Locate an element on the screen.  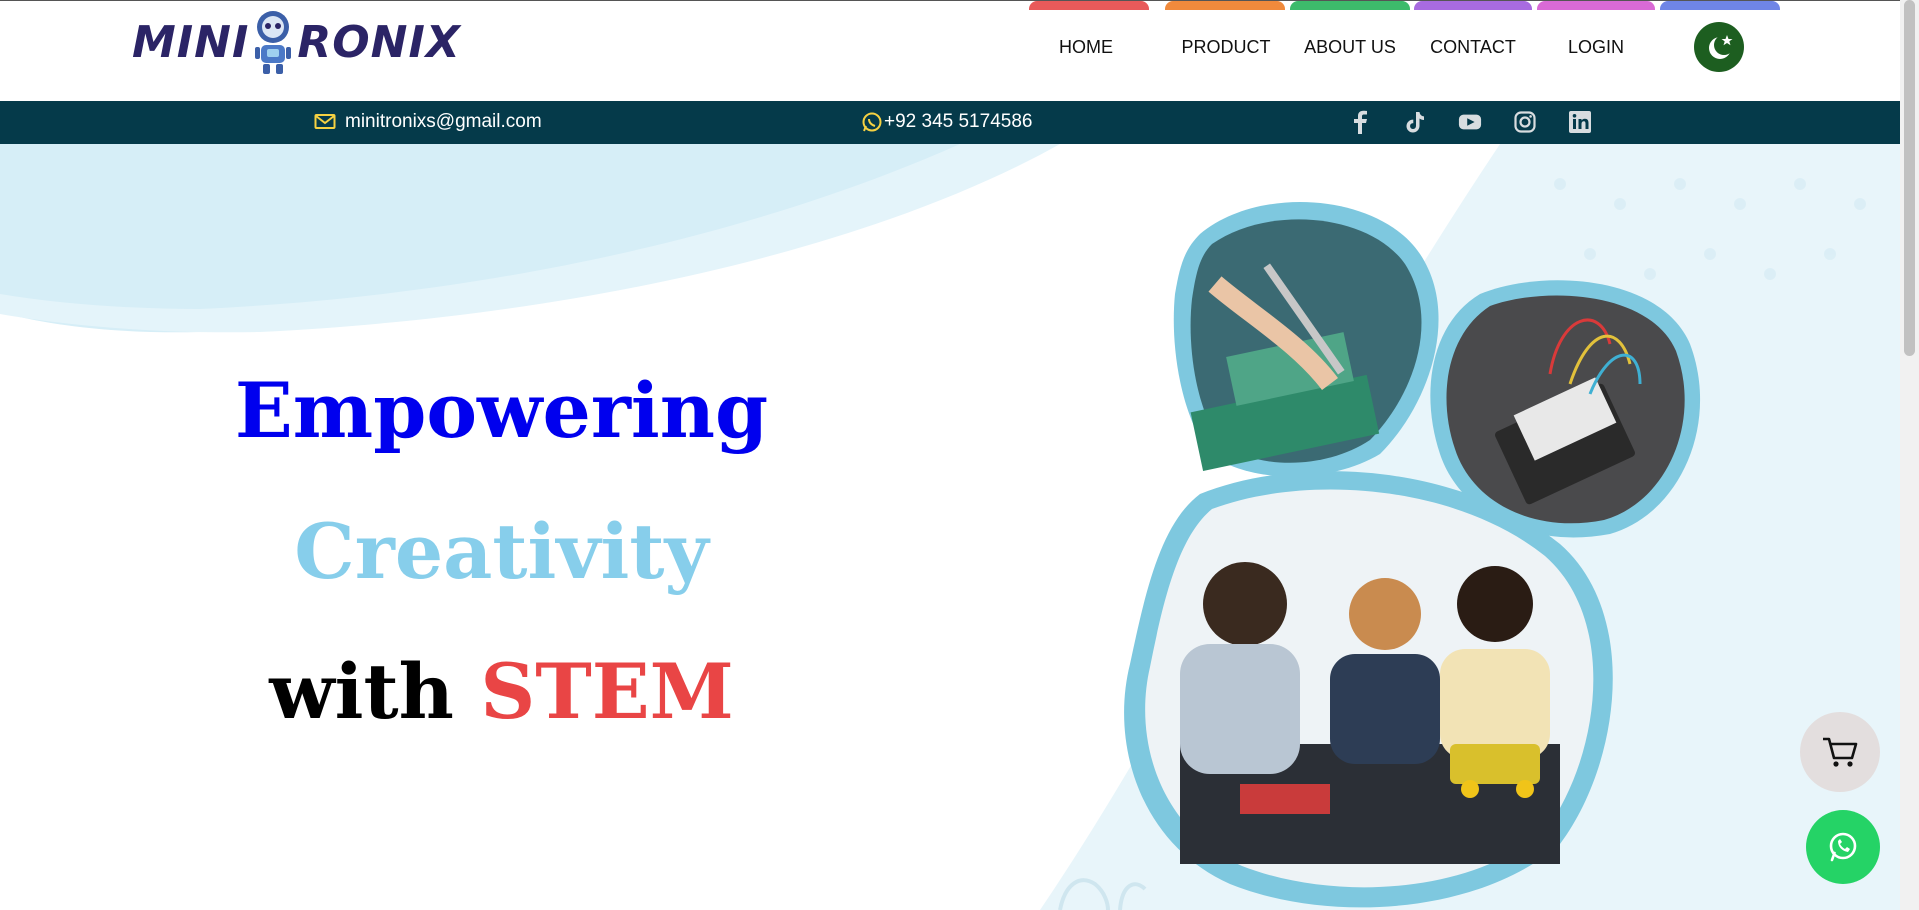
cart-icon is located at coordinates (1840, 752).